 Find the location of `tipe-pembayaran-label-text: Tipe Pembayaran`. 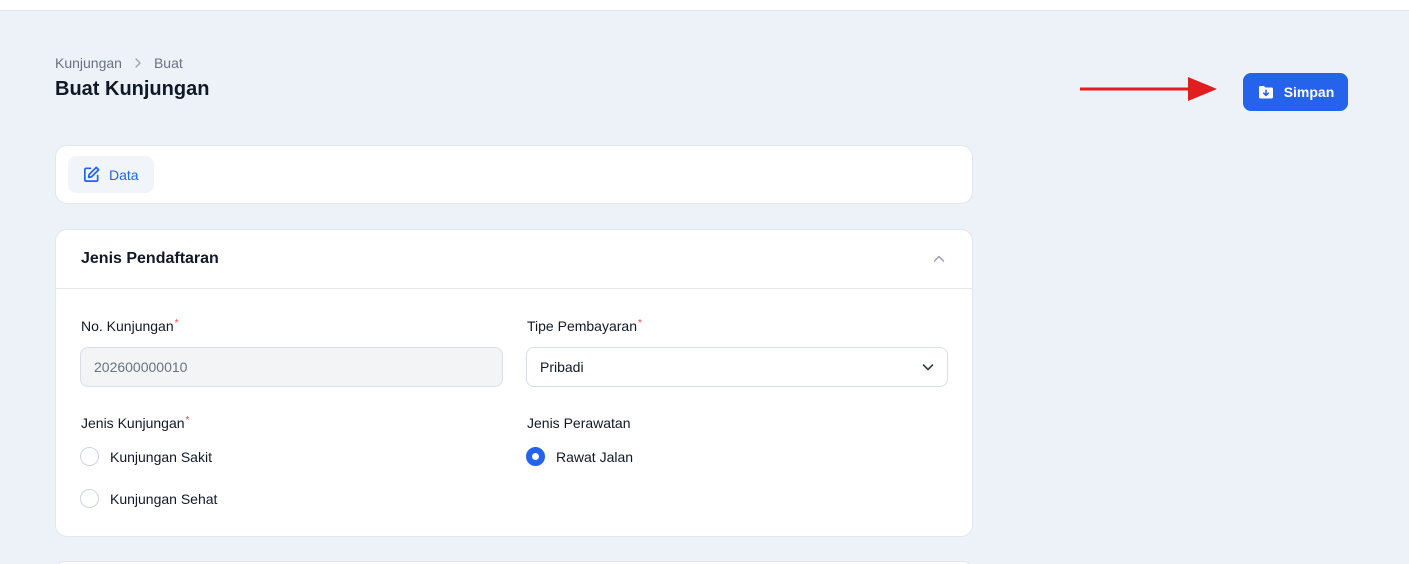

tipe-pembayaran-label-text: Tipe Pembayaran is located at coordinates (582, 326).